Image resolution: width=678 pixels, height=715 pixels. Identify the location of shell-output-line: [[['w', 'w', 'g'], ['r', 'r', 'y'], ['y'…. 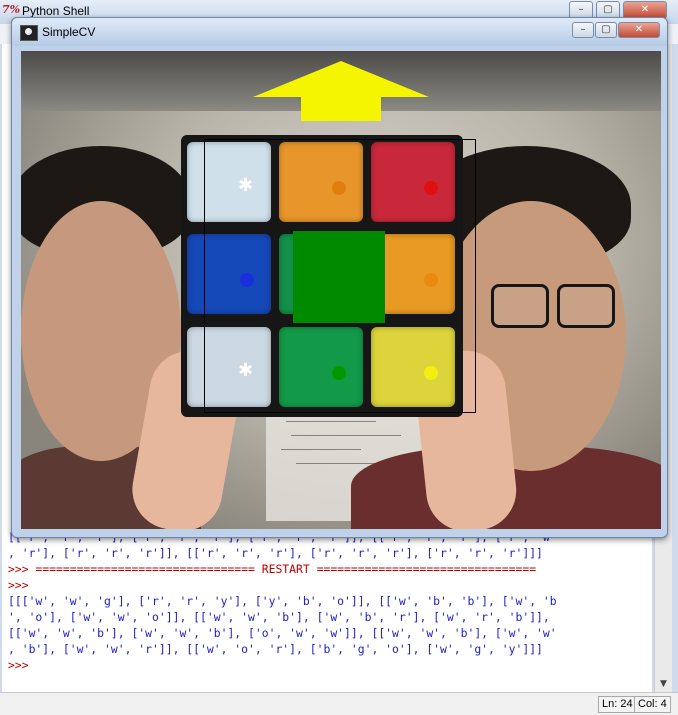
(282, 601).